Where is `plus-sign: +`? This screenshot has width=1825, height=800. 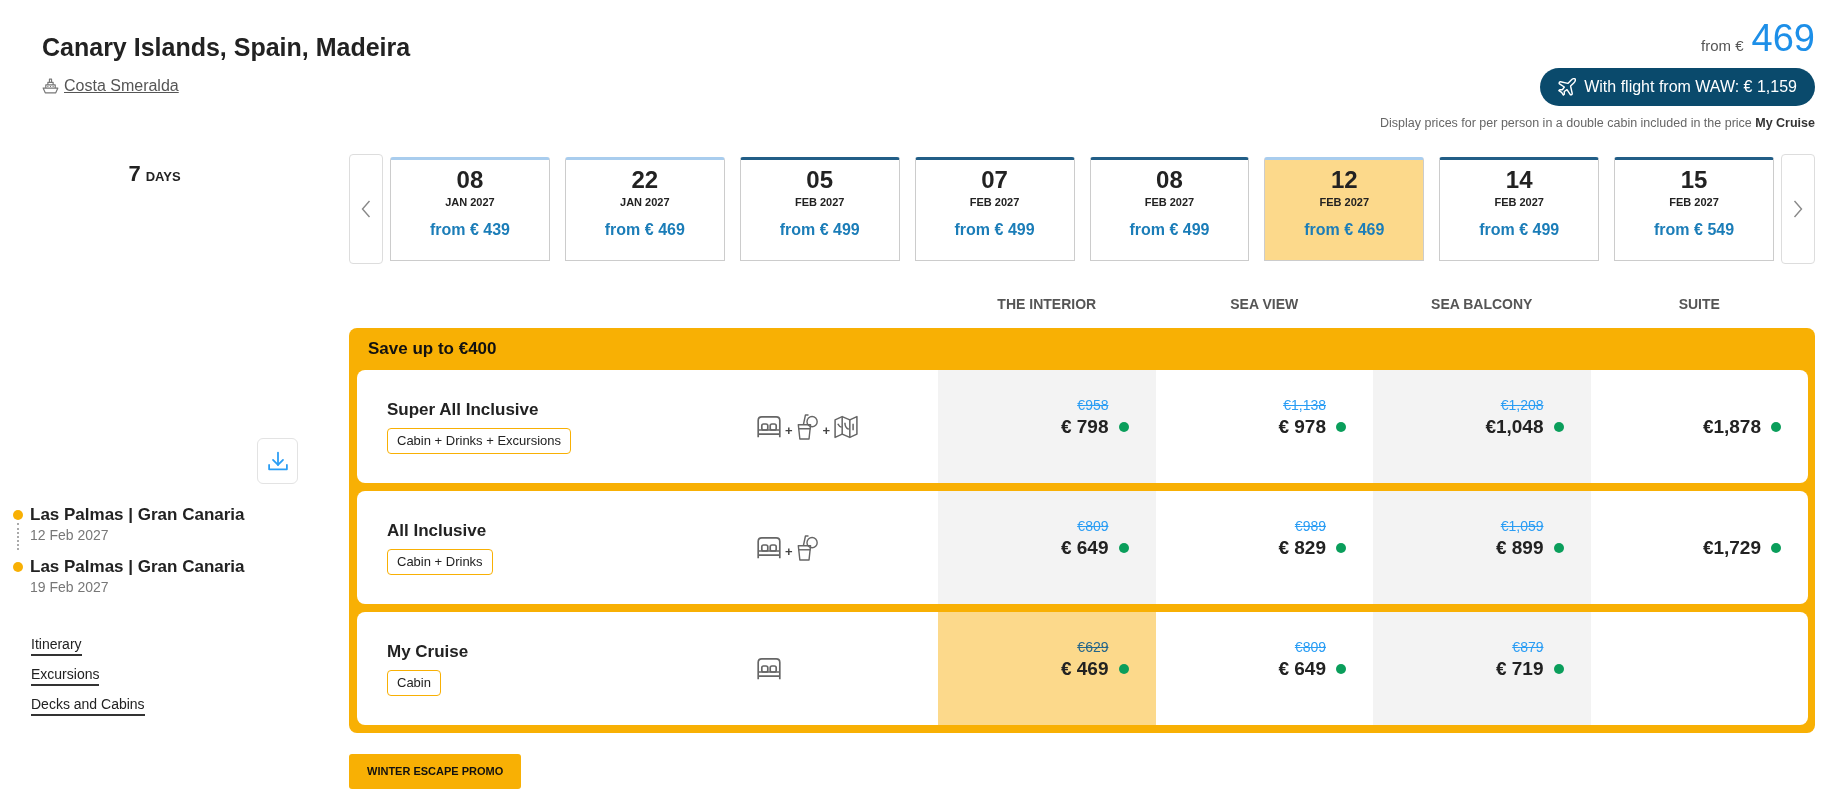 plus-sign: + is located at coordinates (789, 430).